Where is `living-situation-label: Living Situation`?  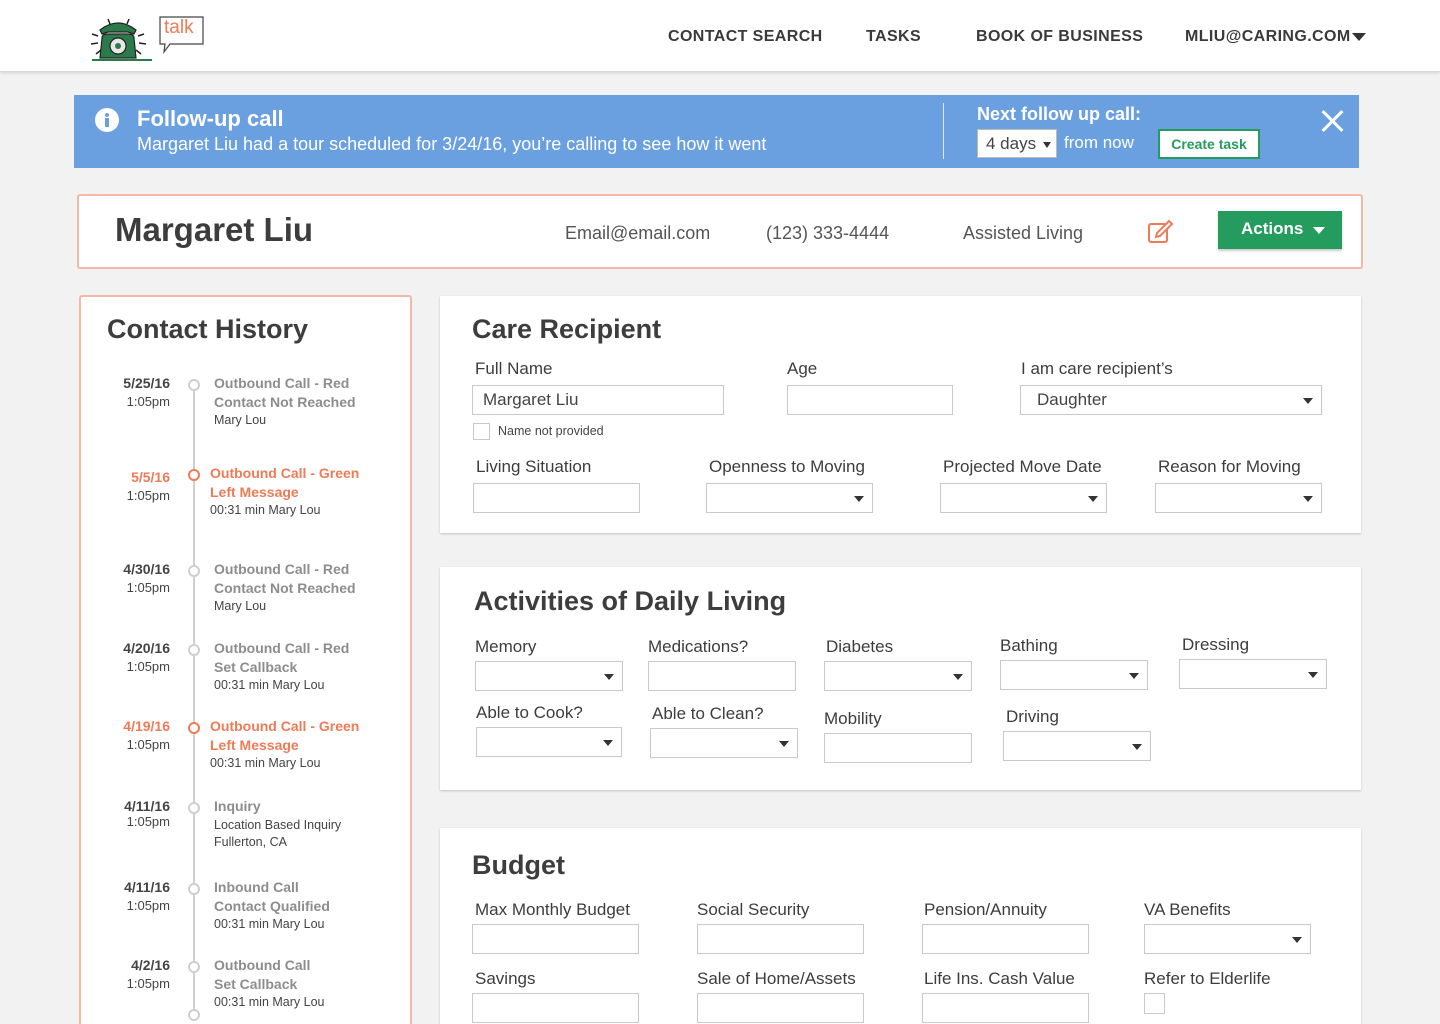 living-situation-label: Living Situation is located at coordinates (534, 466).